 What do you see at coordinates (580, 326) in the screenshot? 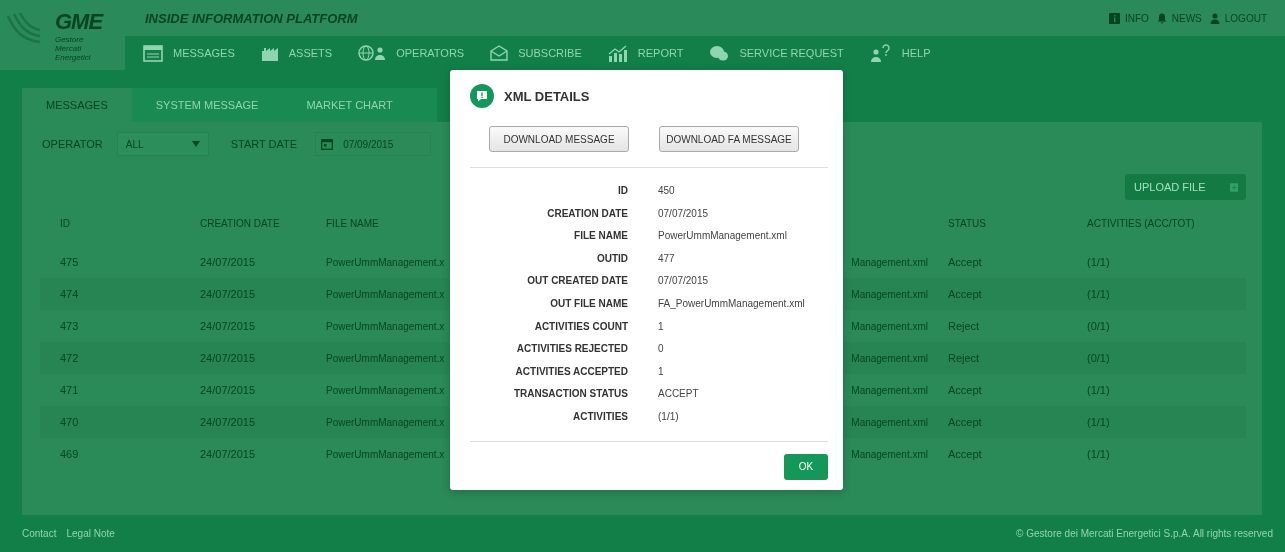
I see `field-label: ACTIVITIES COUNT` at bounding box center [580, 326].